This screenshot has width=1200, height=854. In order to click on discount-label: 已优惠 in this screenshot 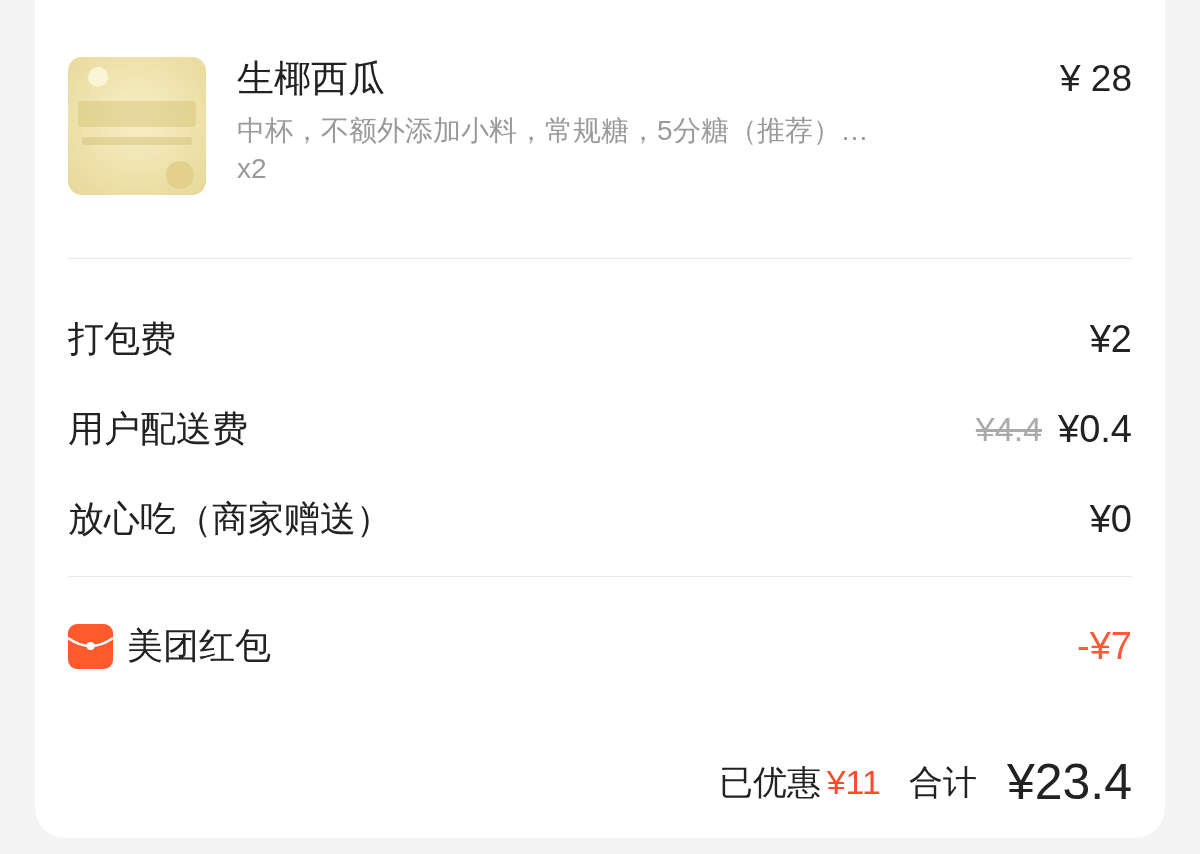, I will do `click(769, 782)`.